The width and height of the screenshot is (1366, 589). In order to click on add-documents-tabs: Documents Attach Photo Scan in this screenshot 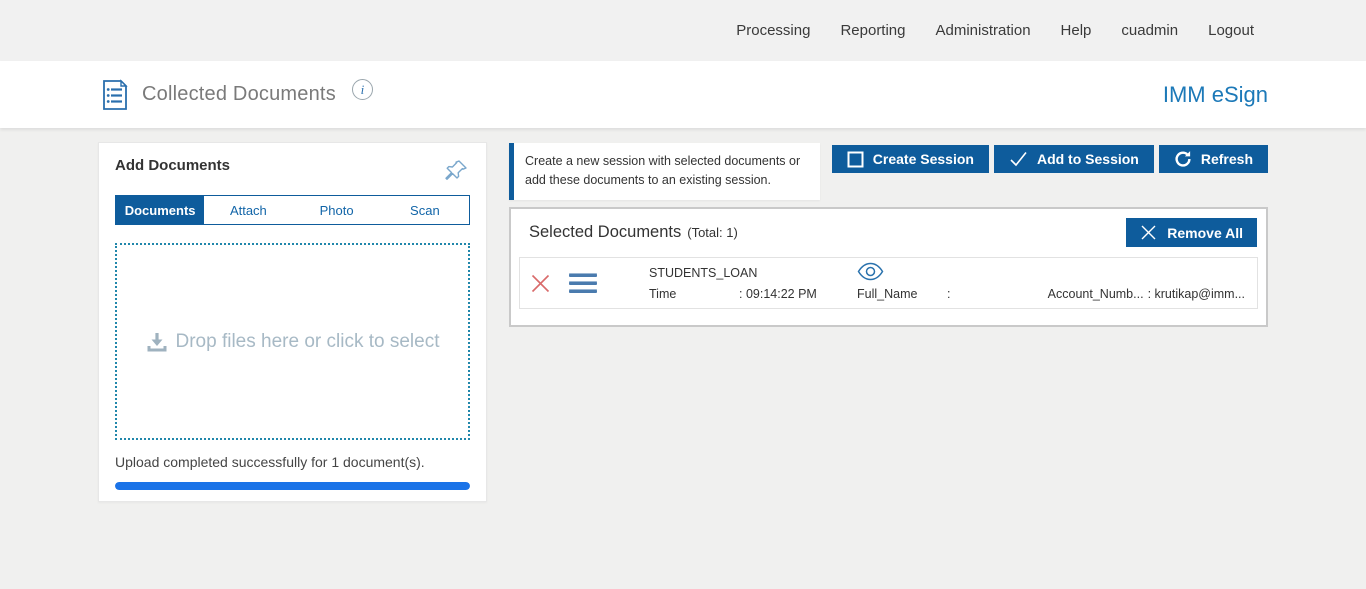, I will do `click(292, 210)`.